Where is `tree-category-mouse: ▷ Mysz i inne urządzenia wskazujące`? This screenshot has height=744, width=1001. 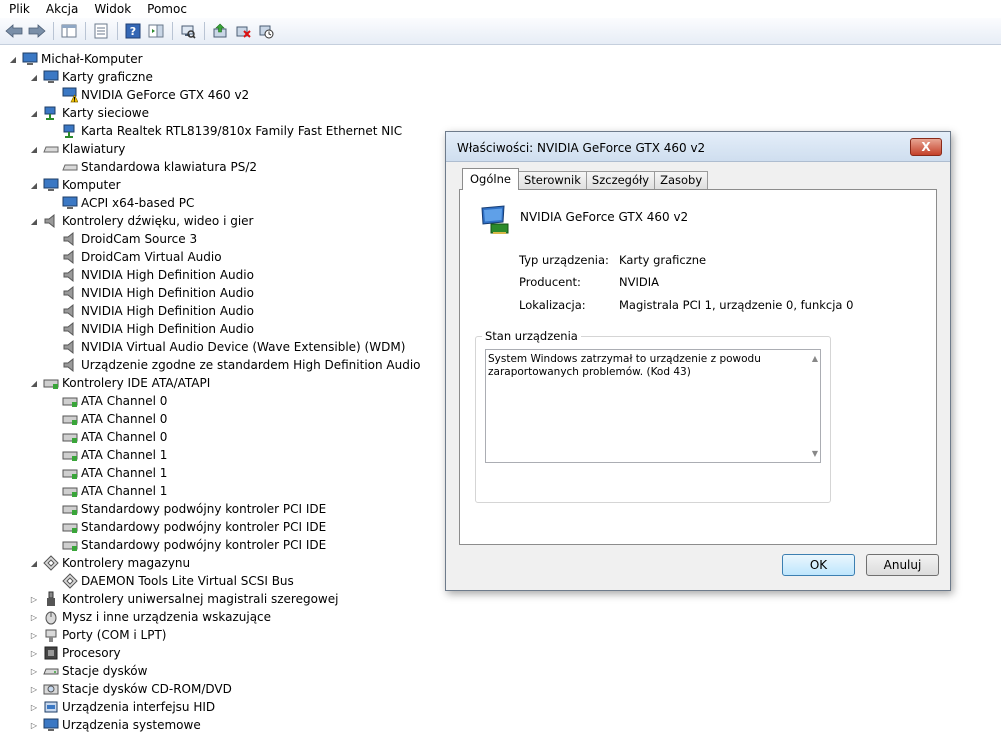
tree-category-mouse: ▷ Mysz i inne urządzenia wskazujące is located at coordinates (150, 617).